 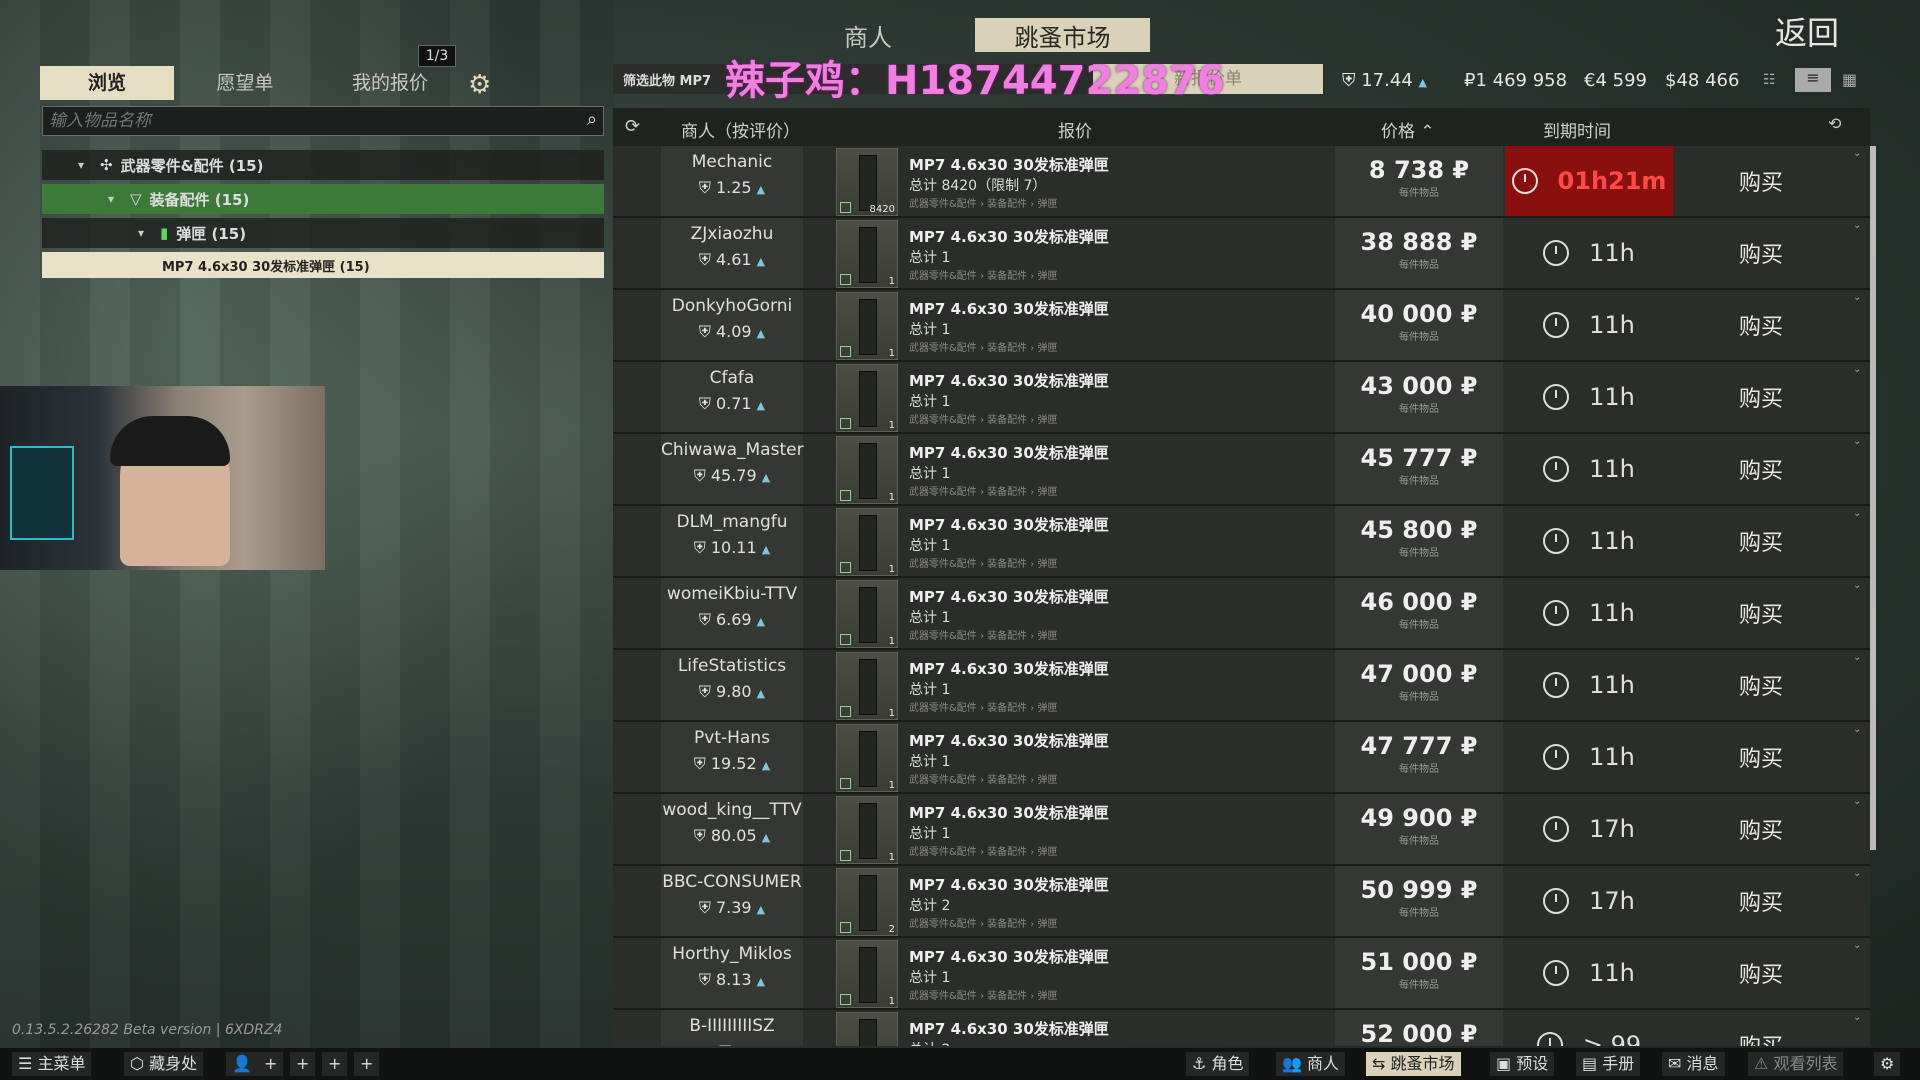 I want to click on seller-name: Mechanic, so click(x=732, y=162).